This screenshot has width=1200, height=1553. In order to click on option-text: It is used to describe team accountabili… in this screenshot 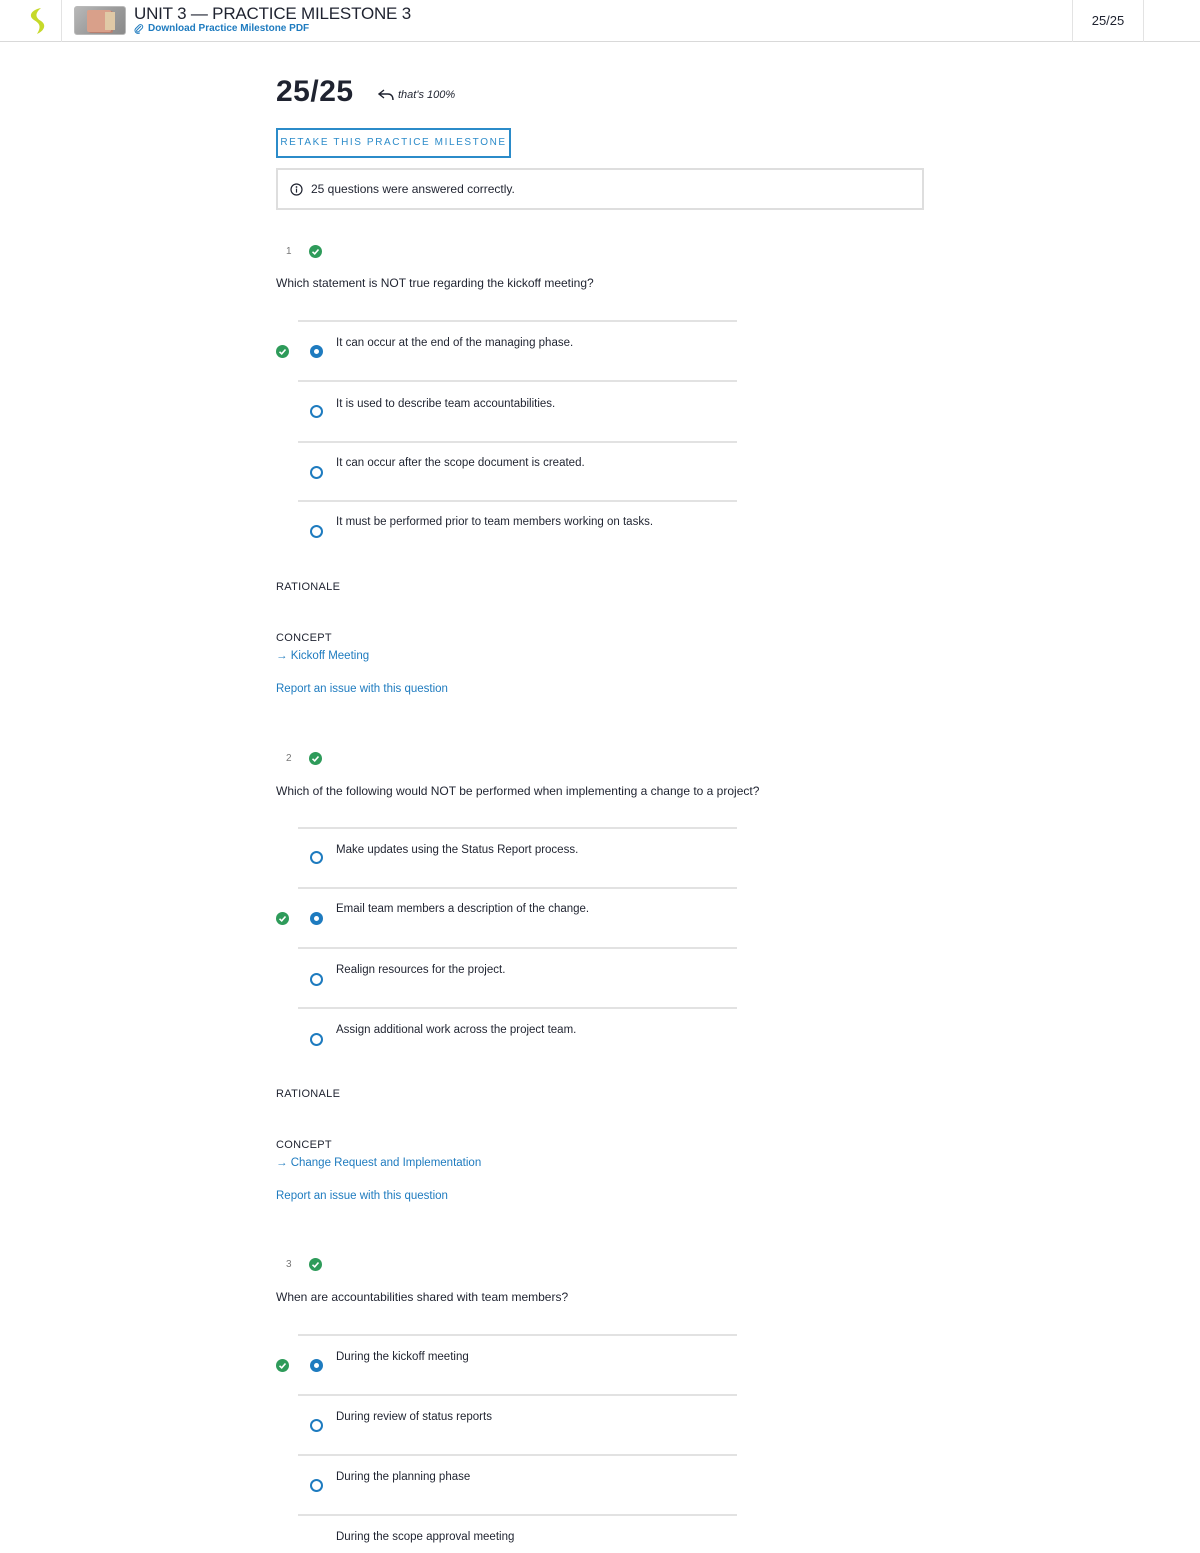, I will do `click(445, 404)`.